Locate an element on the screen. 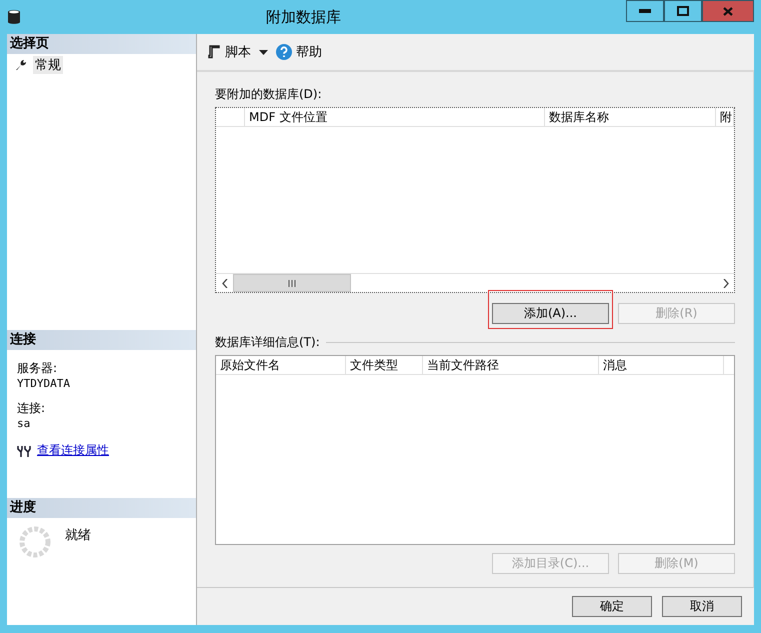  column-header: 原始文件名 is located at coordinates (281, 365).